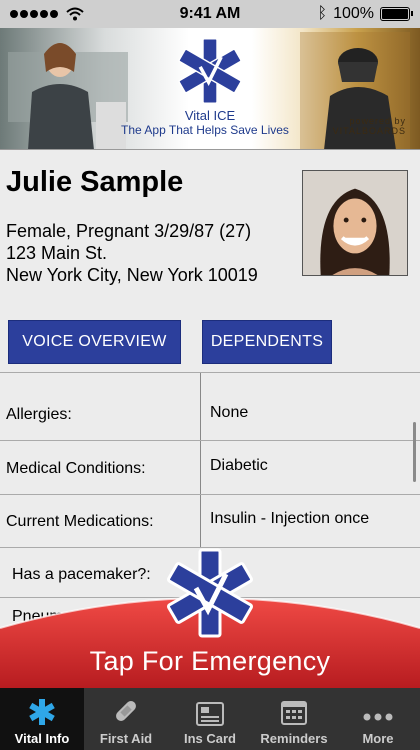  I want to click on tab-first-aid: First Aid, so click(126, 719).